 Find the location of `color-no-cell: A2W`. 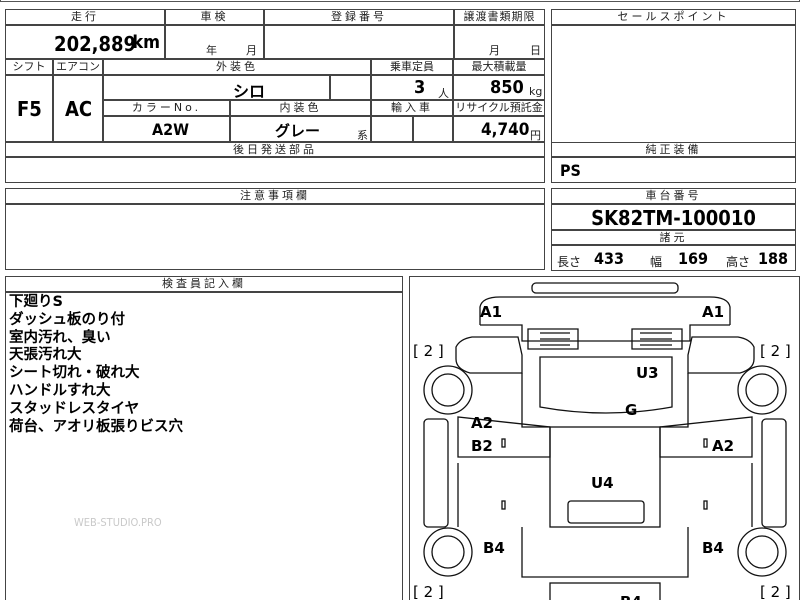

color-no-cell: A2W is located at coordinates (166, 129).